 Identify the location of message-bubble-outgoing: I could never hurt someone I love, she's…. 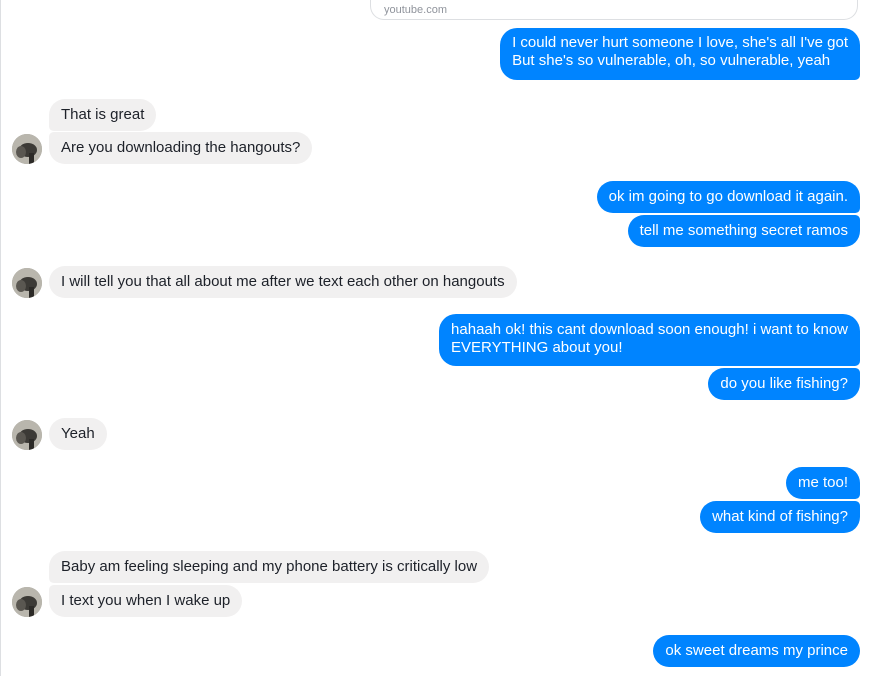
(680, 54).